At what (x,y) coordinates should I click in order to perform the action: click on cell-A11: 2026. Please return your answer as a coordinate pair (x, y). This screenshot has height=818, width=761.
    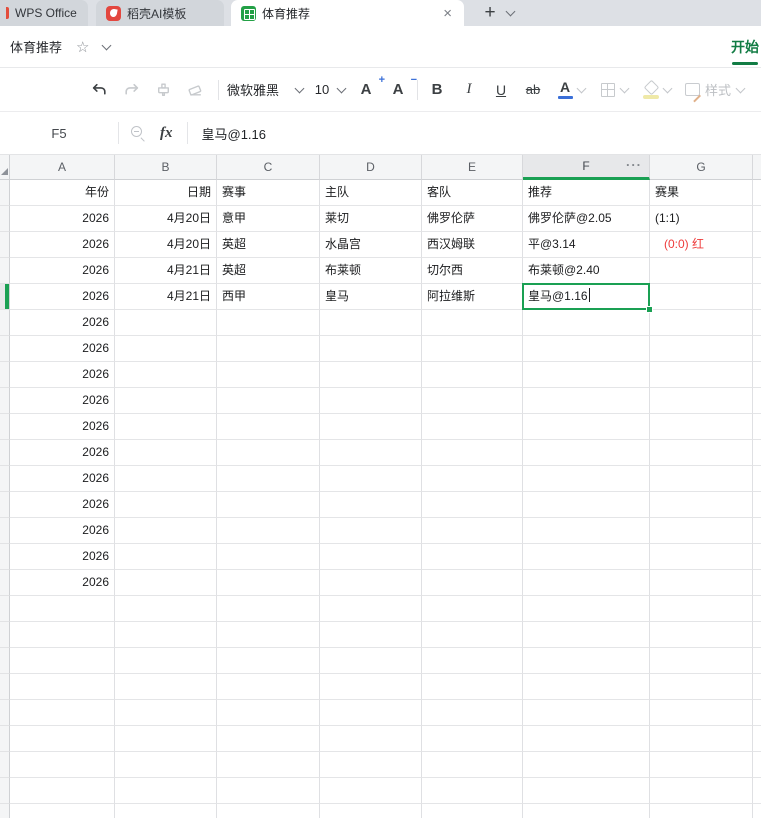
    Looking at the image, I should click on (62, 453).